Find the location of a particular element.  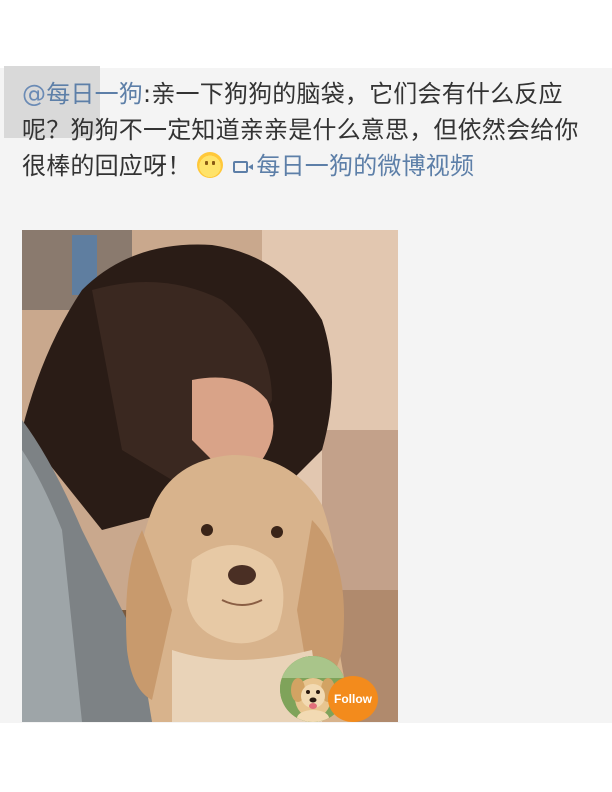

follow-widget: Follow is located at coordinates (330, 689).